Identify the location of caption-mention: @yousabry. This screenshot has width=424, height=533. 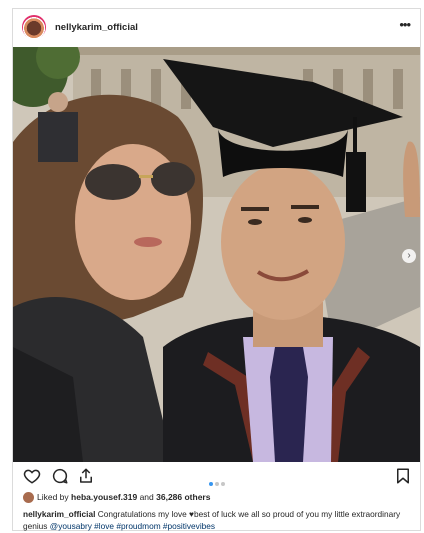
(71, 526).